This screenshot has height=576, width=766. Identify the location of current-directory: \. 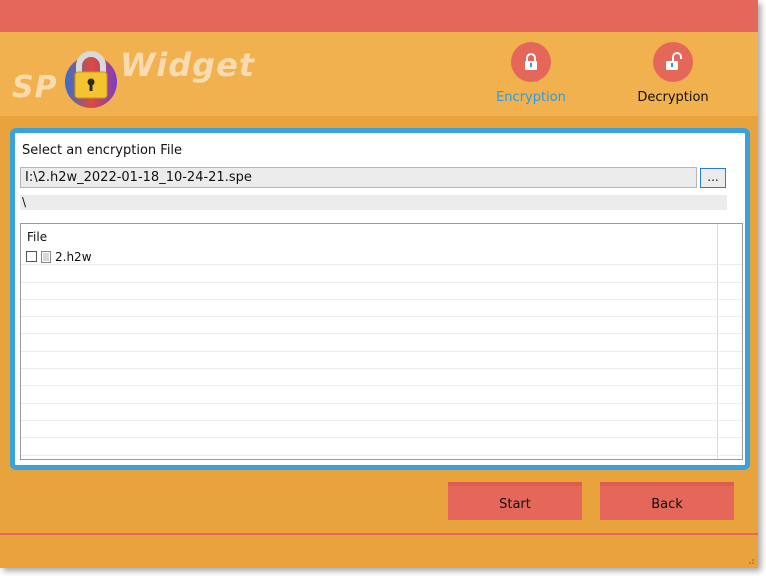
(373, 202).